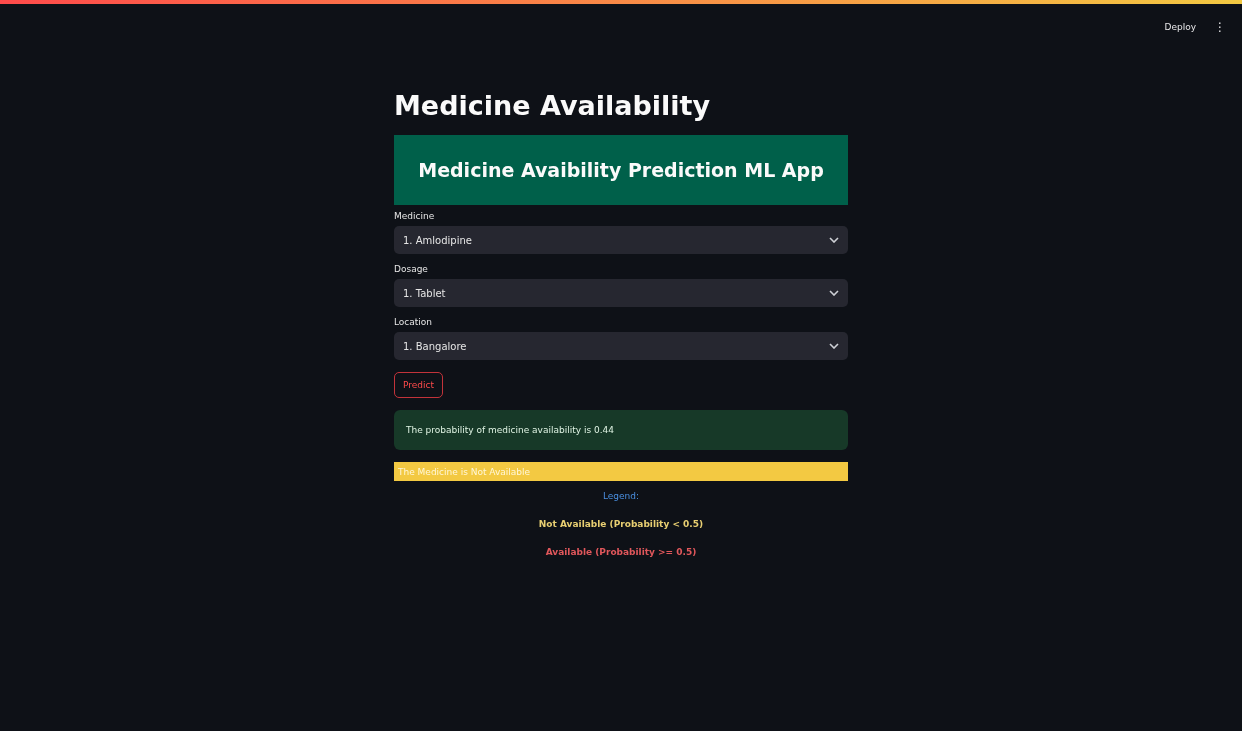 The width and height of the screenshot is (1242, 731). What do you see at coordinates (621, 430) in the screenshot?
I see `success-alert: The probability of medicine availability is 0.44` at bounding box center [621, 430].